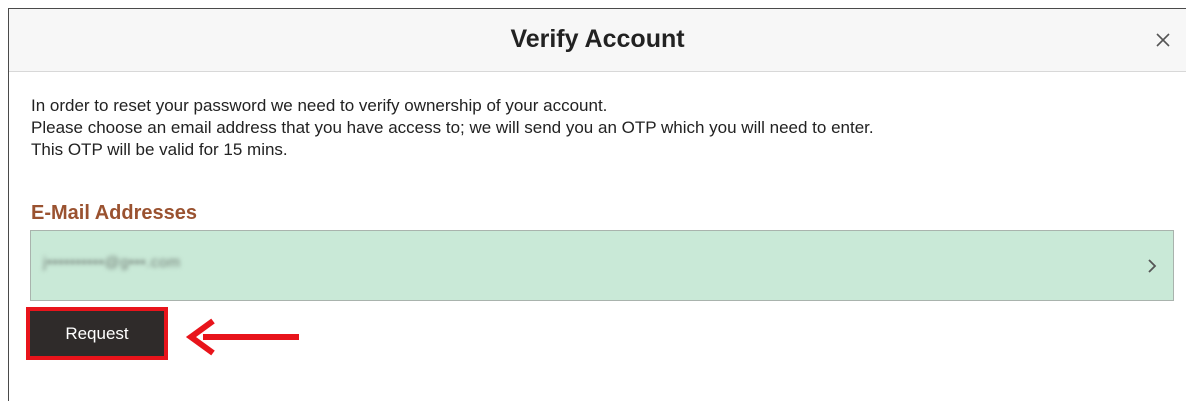 The width and height of the screenshot is (1186, 401). Describe the element at coordinates (1163, 40) in the screenshot. I see `close-icon` at that location.